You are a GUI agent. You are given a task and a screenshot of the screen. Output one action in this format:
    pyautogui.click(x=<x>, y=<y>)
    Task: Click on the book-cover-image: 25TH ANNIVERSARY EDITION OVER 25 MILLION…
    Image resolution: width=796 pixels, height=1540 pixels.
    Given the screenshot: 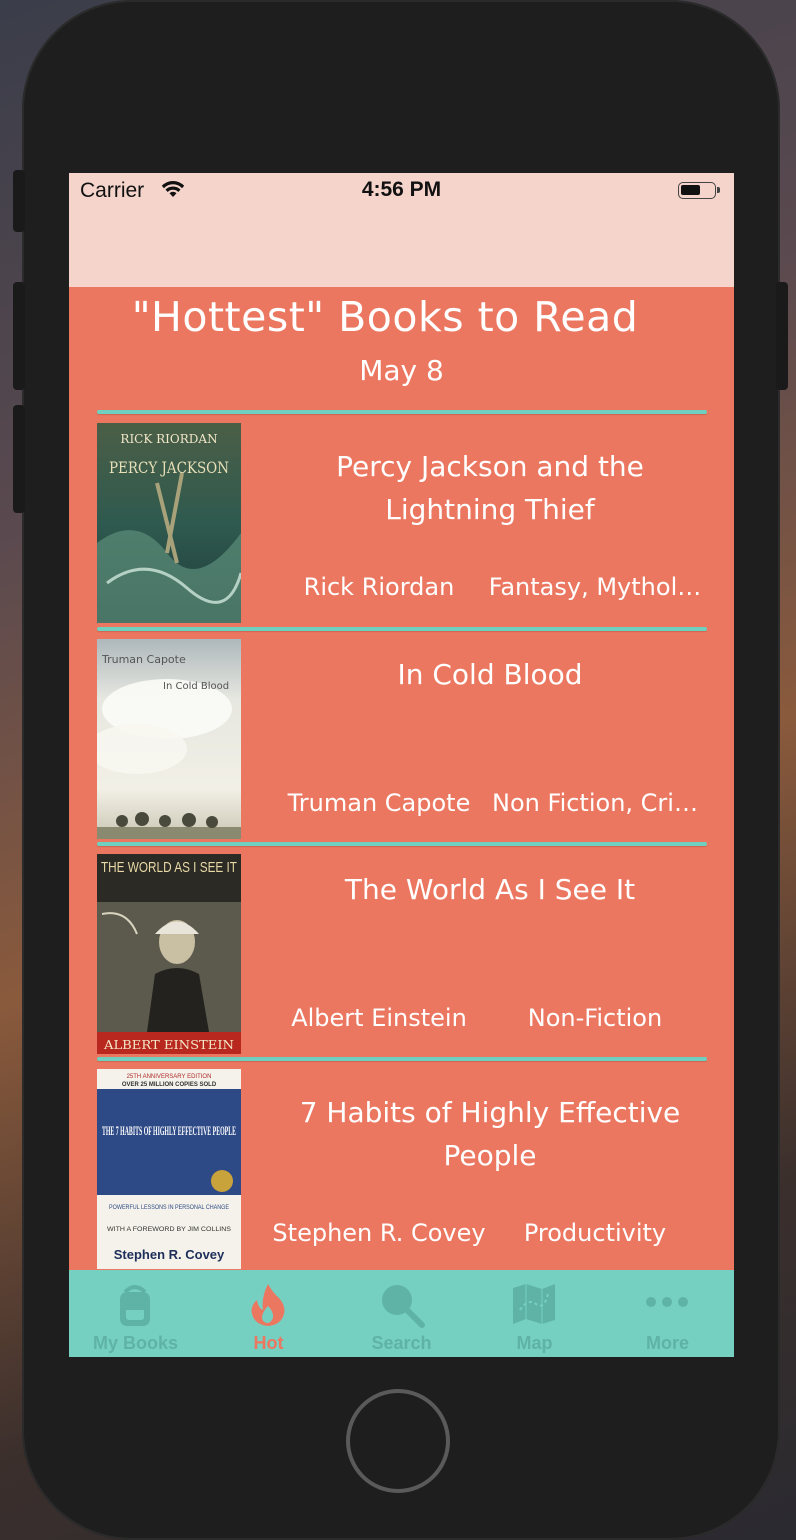 What is the action you would take?
    pyautogui.click(x=169, y=1169)
    